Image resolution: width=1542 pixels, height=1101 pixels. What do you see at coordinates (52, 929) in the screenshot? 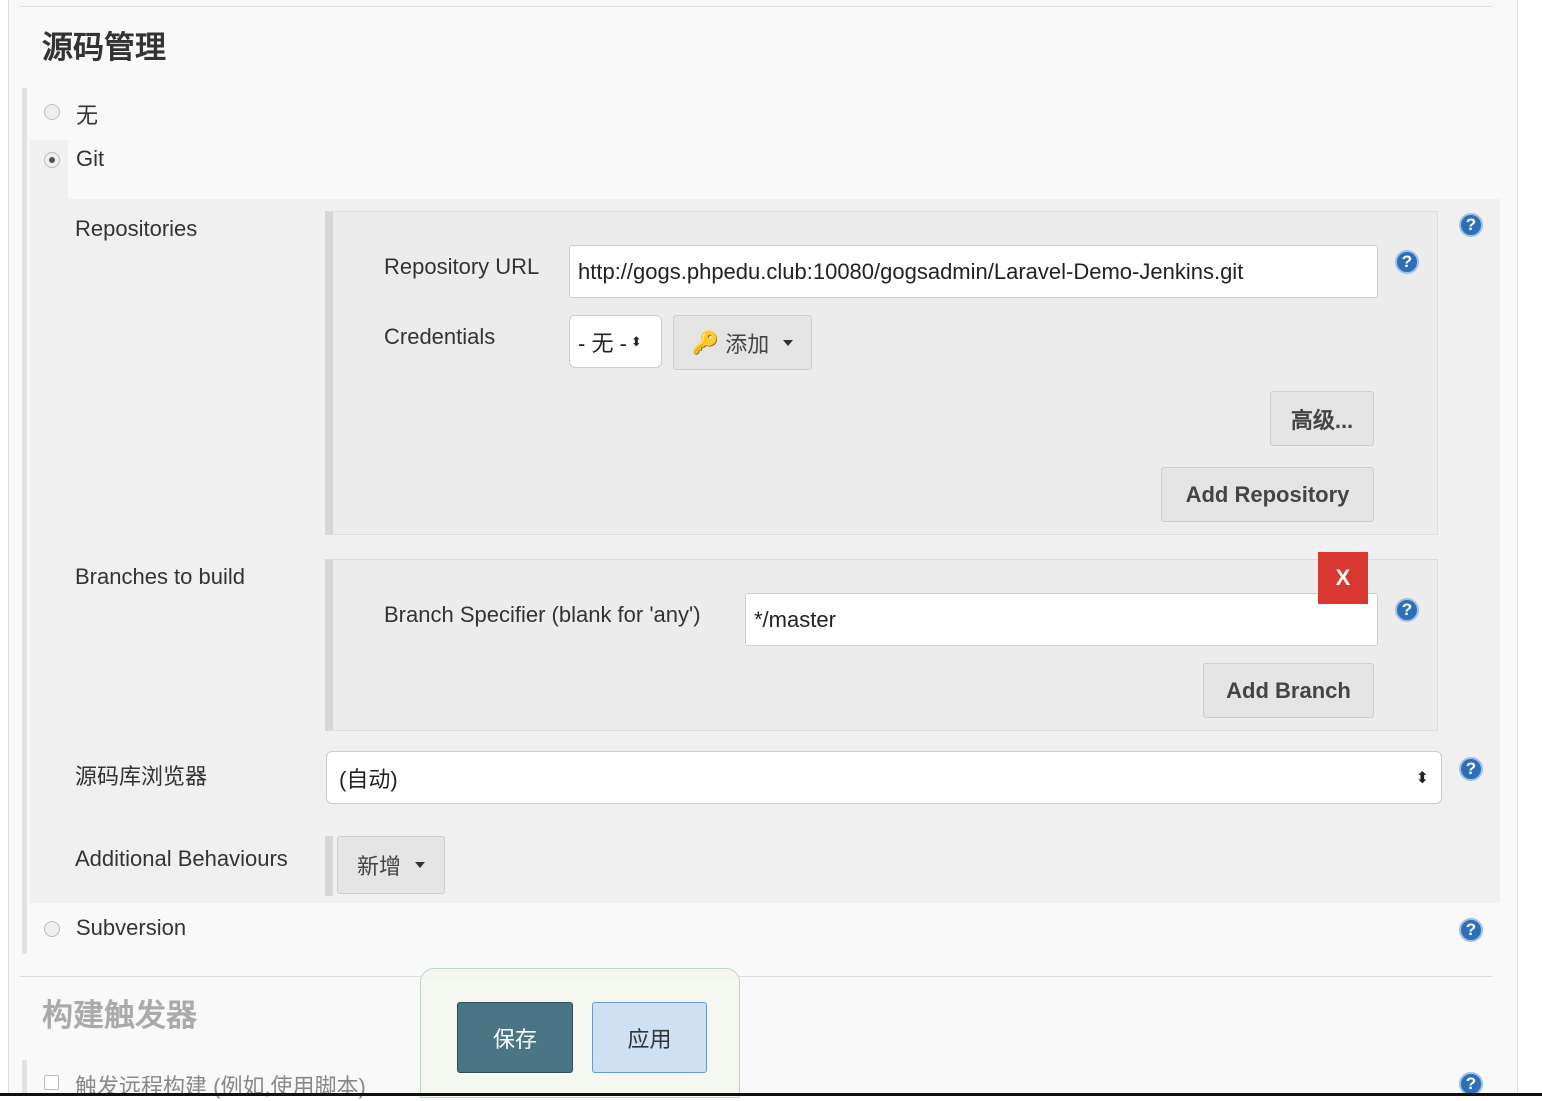
I see `radio-subversion` at bounding box center [52, 929].